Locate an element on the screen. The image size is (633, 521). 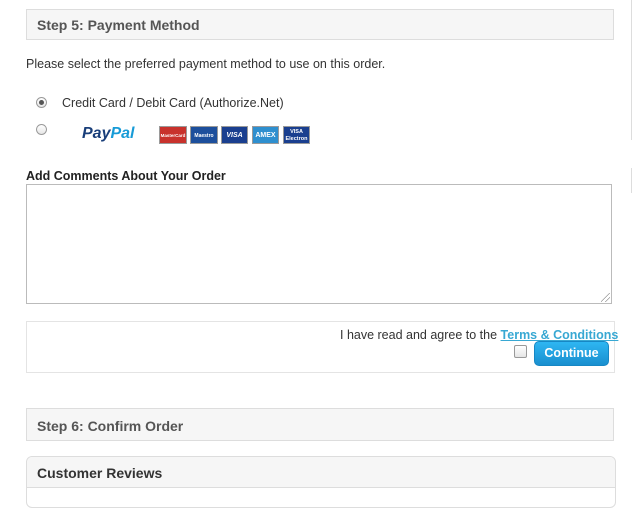
step6-title: Step 6: Confirm Order is located at coordinates (110, 426).